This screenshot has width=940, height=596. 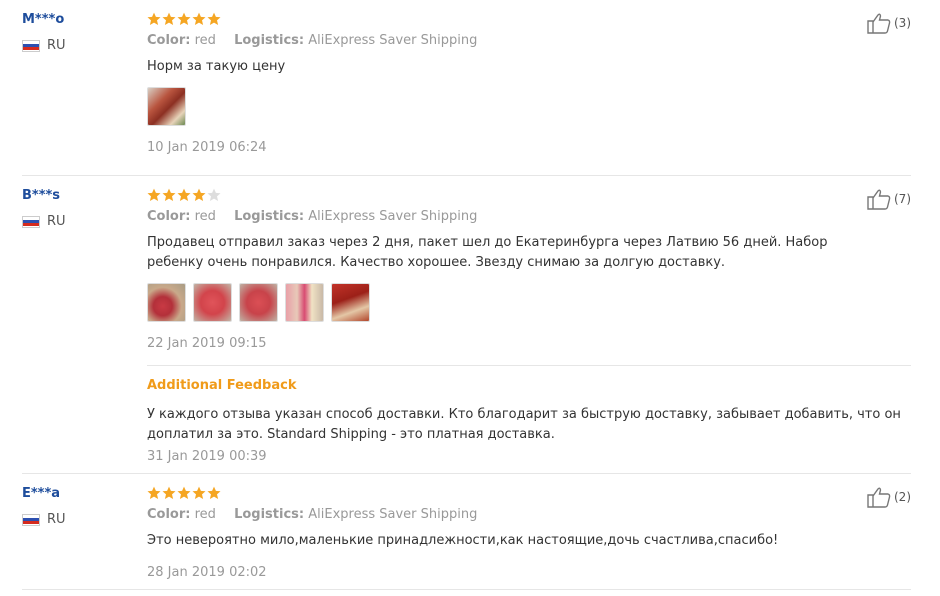 I want to click on helpful-count: (2), so click(x=902, y=497).